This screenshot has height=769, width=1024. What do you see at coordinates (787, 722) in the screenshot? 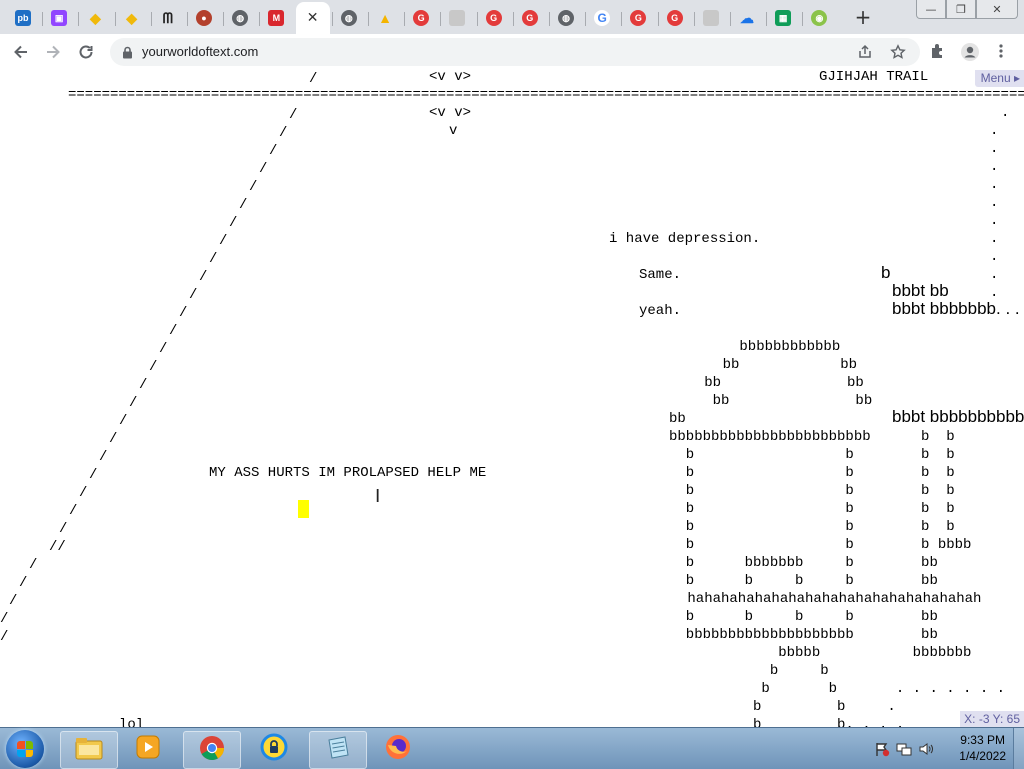
I see `house-line: b b. . . .` at bounding box center [787, 722].